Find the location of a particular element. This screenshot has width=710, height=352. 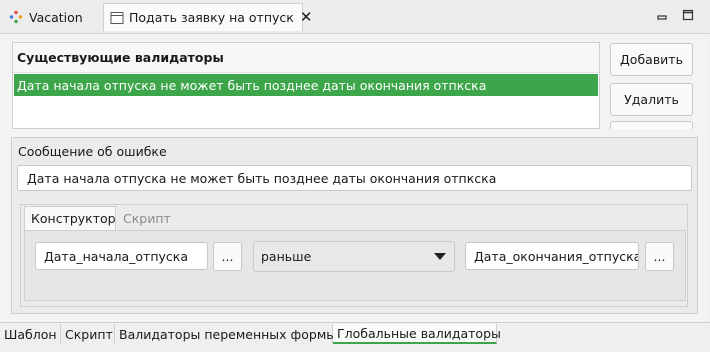

maximize-icon is located at coordinates (688, 15).